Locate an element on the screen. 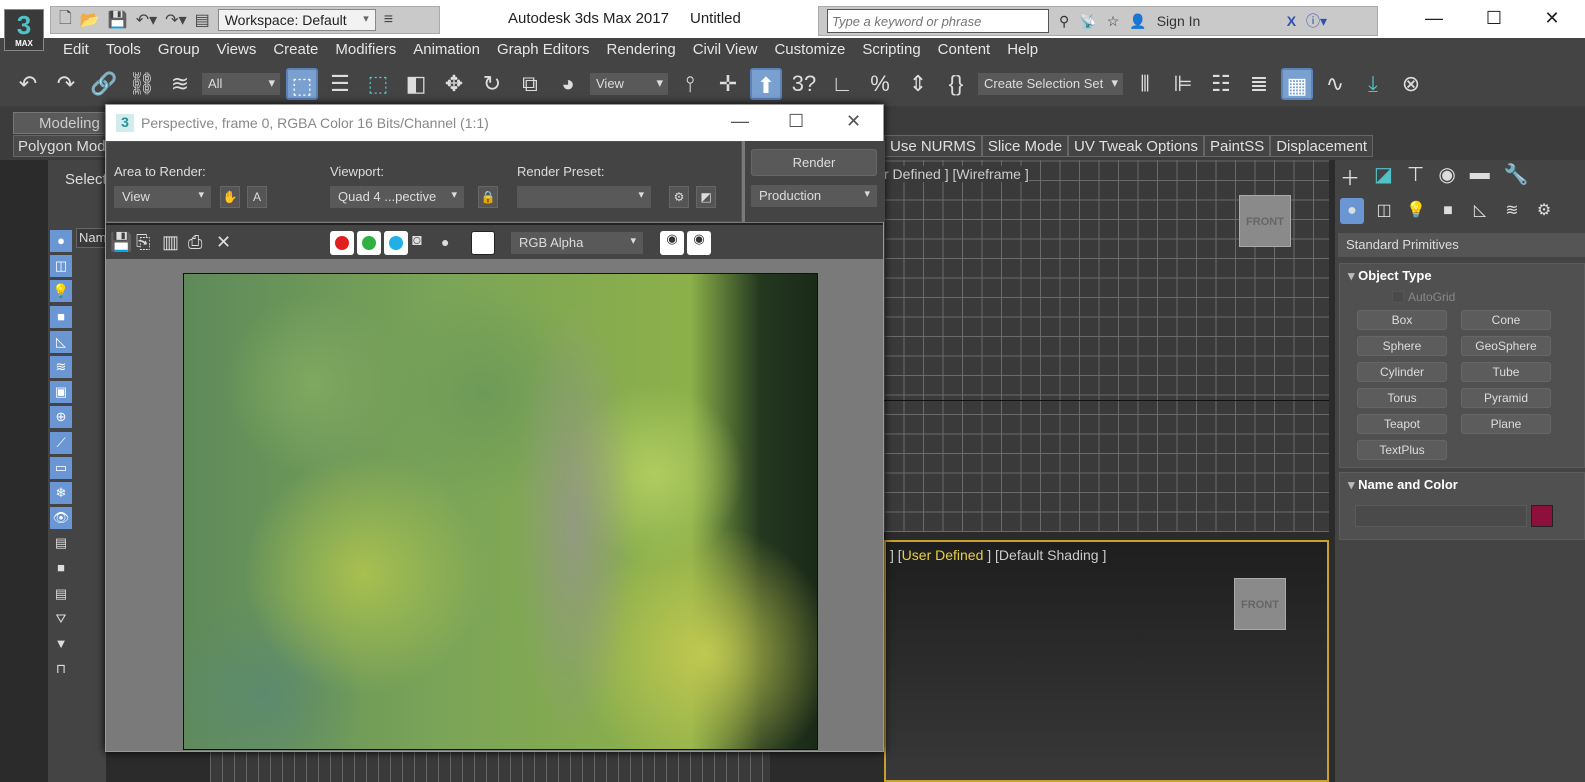 This screenshot has width=1585, height=782. paintss-button: PaintSS is located at coordinates (1237, 146).